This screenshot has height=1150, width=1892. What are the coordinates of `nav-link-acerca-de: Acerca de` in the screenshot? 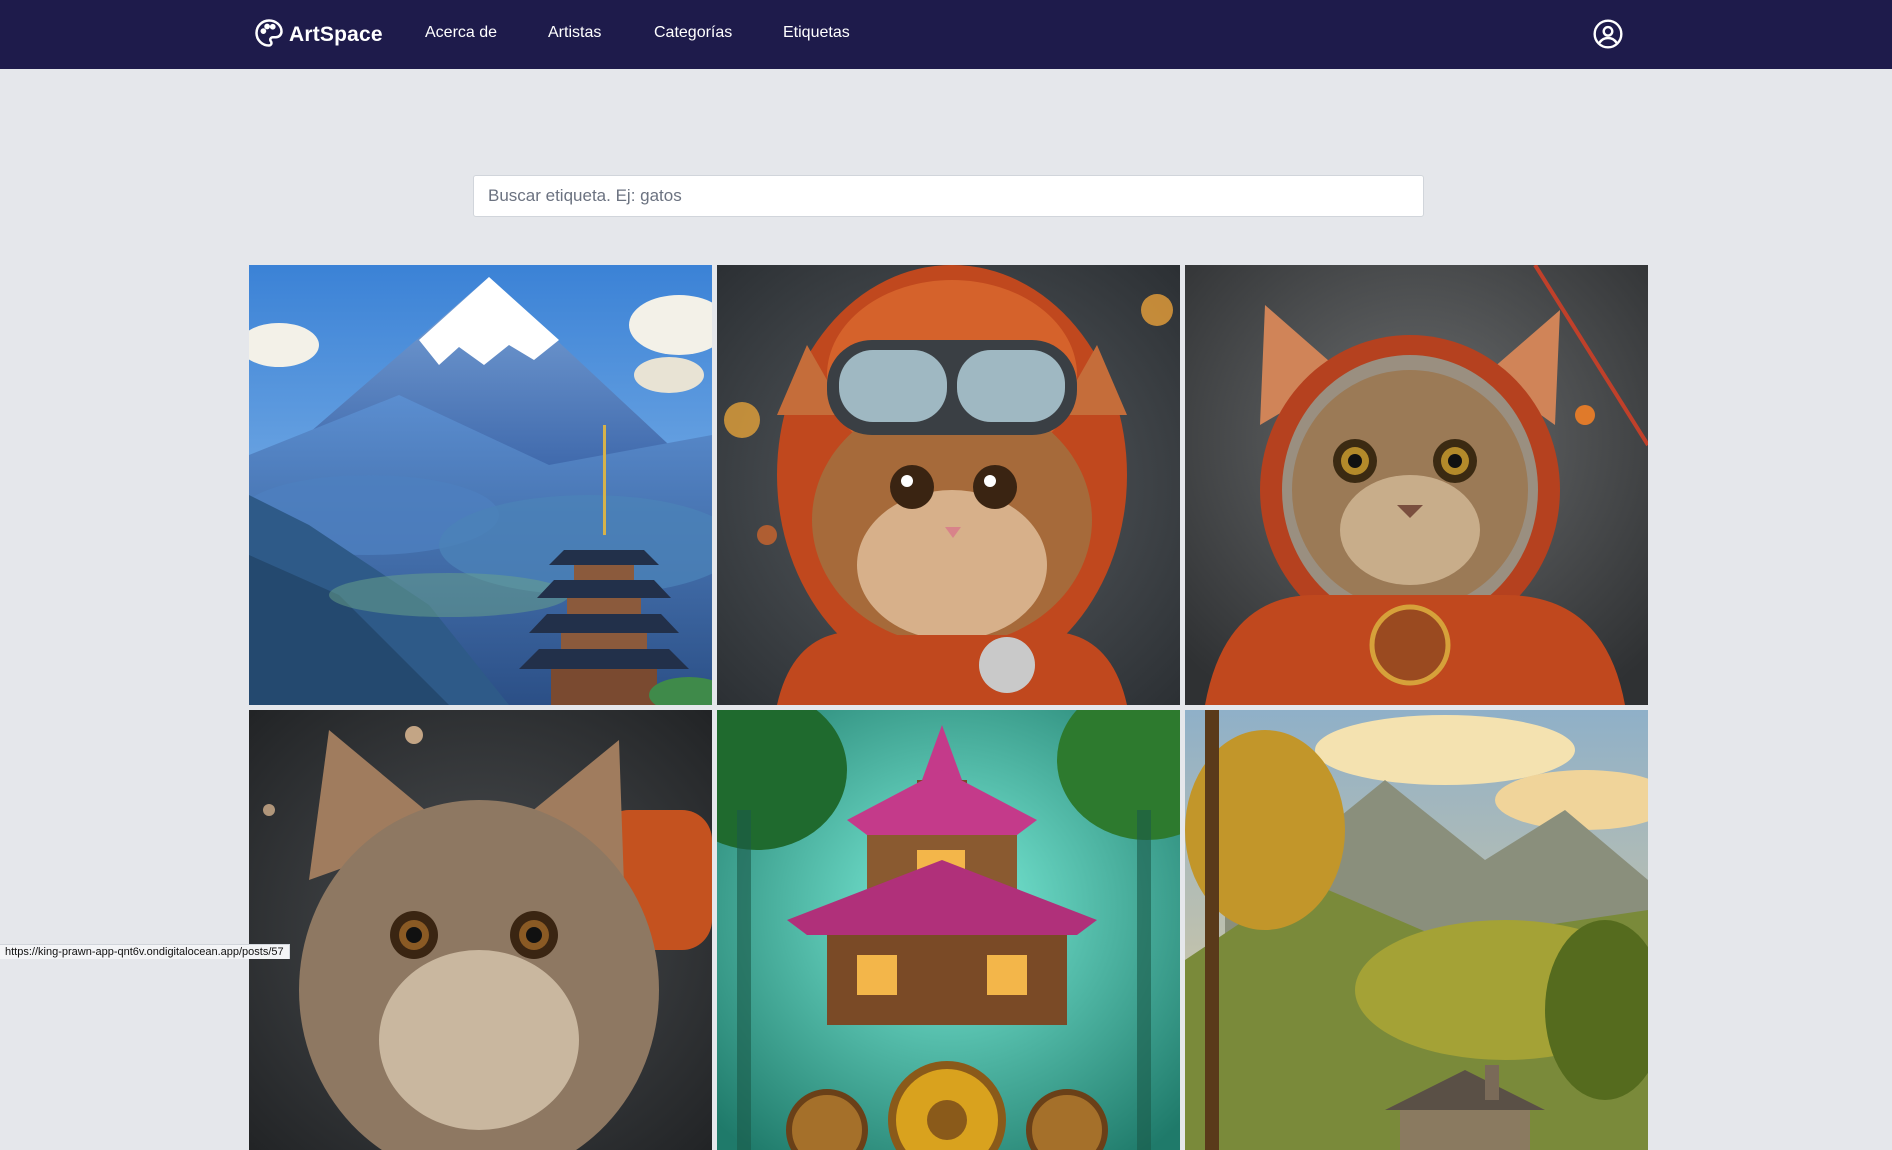 It's located at (461, 33).